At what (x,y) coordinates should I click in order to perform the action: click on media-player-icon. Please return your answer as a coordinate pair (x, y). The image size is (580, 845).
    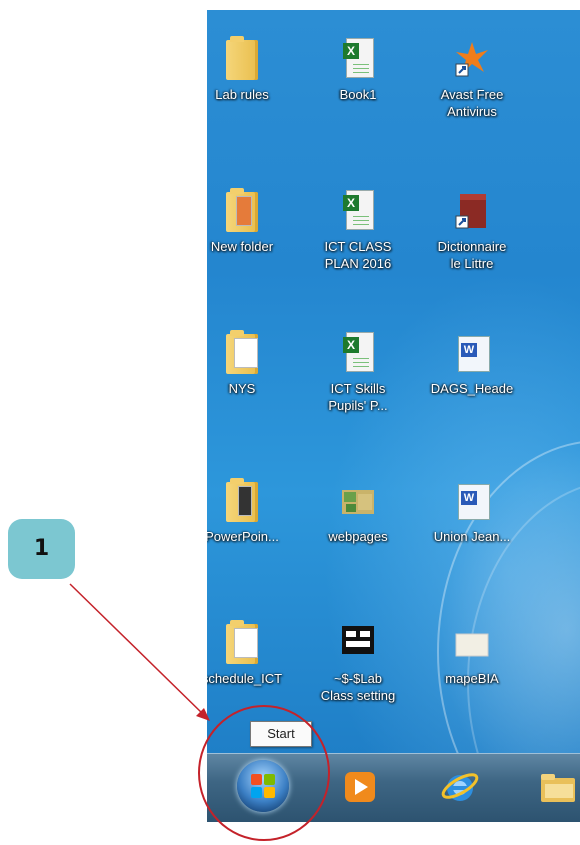
    Looking at the image, I should click on (360, 787).